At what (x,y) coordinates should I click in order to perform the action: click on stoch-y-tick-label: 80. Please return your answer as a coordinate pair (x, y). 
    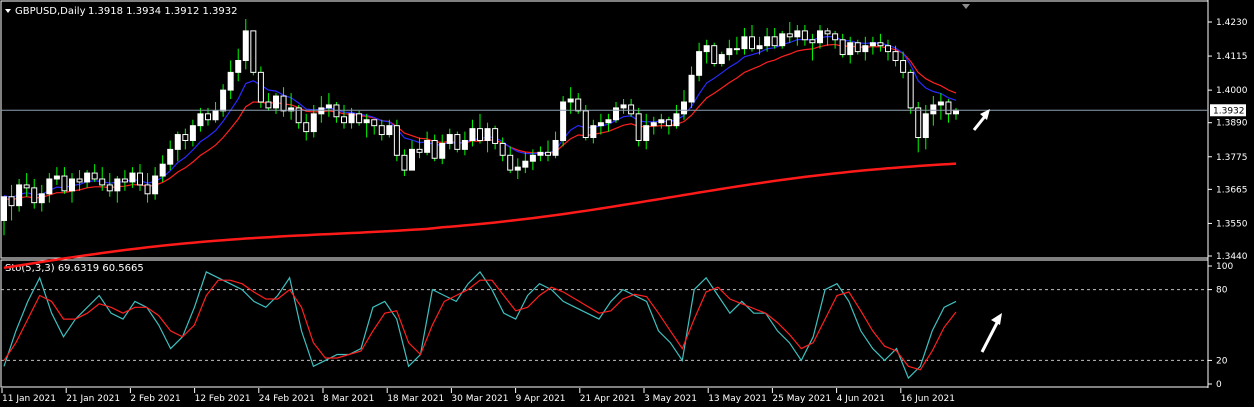
    Looking at the image, I should click on (1222, 291).